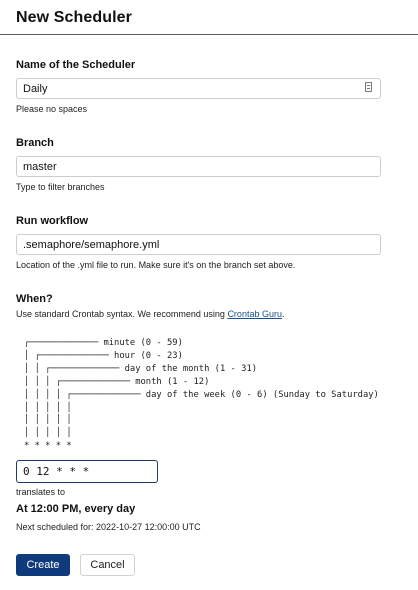 The height and width of the screenshot is (590, 418). I want to click on crontab-hint-suffix: ., so click(283, 314).